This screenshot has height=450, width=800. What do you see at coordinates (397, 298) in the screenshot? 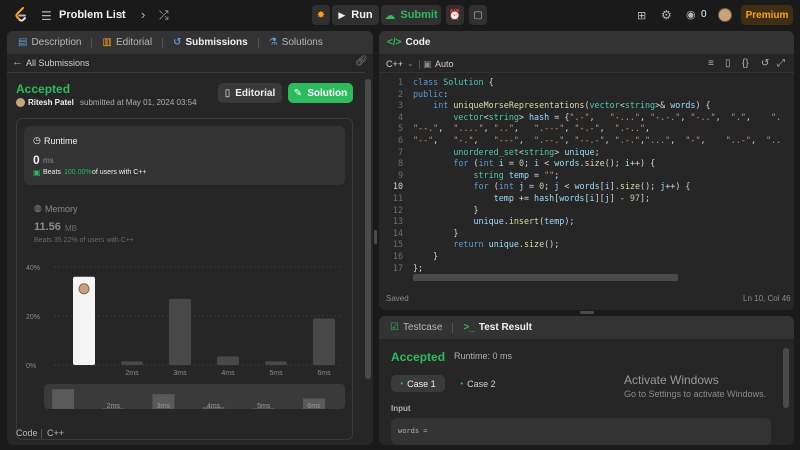
I see `save-status: Saved` at bounding box center [397, 298].